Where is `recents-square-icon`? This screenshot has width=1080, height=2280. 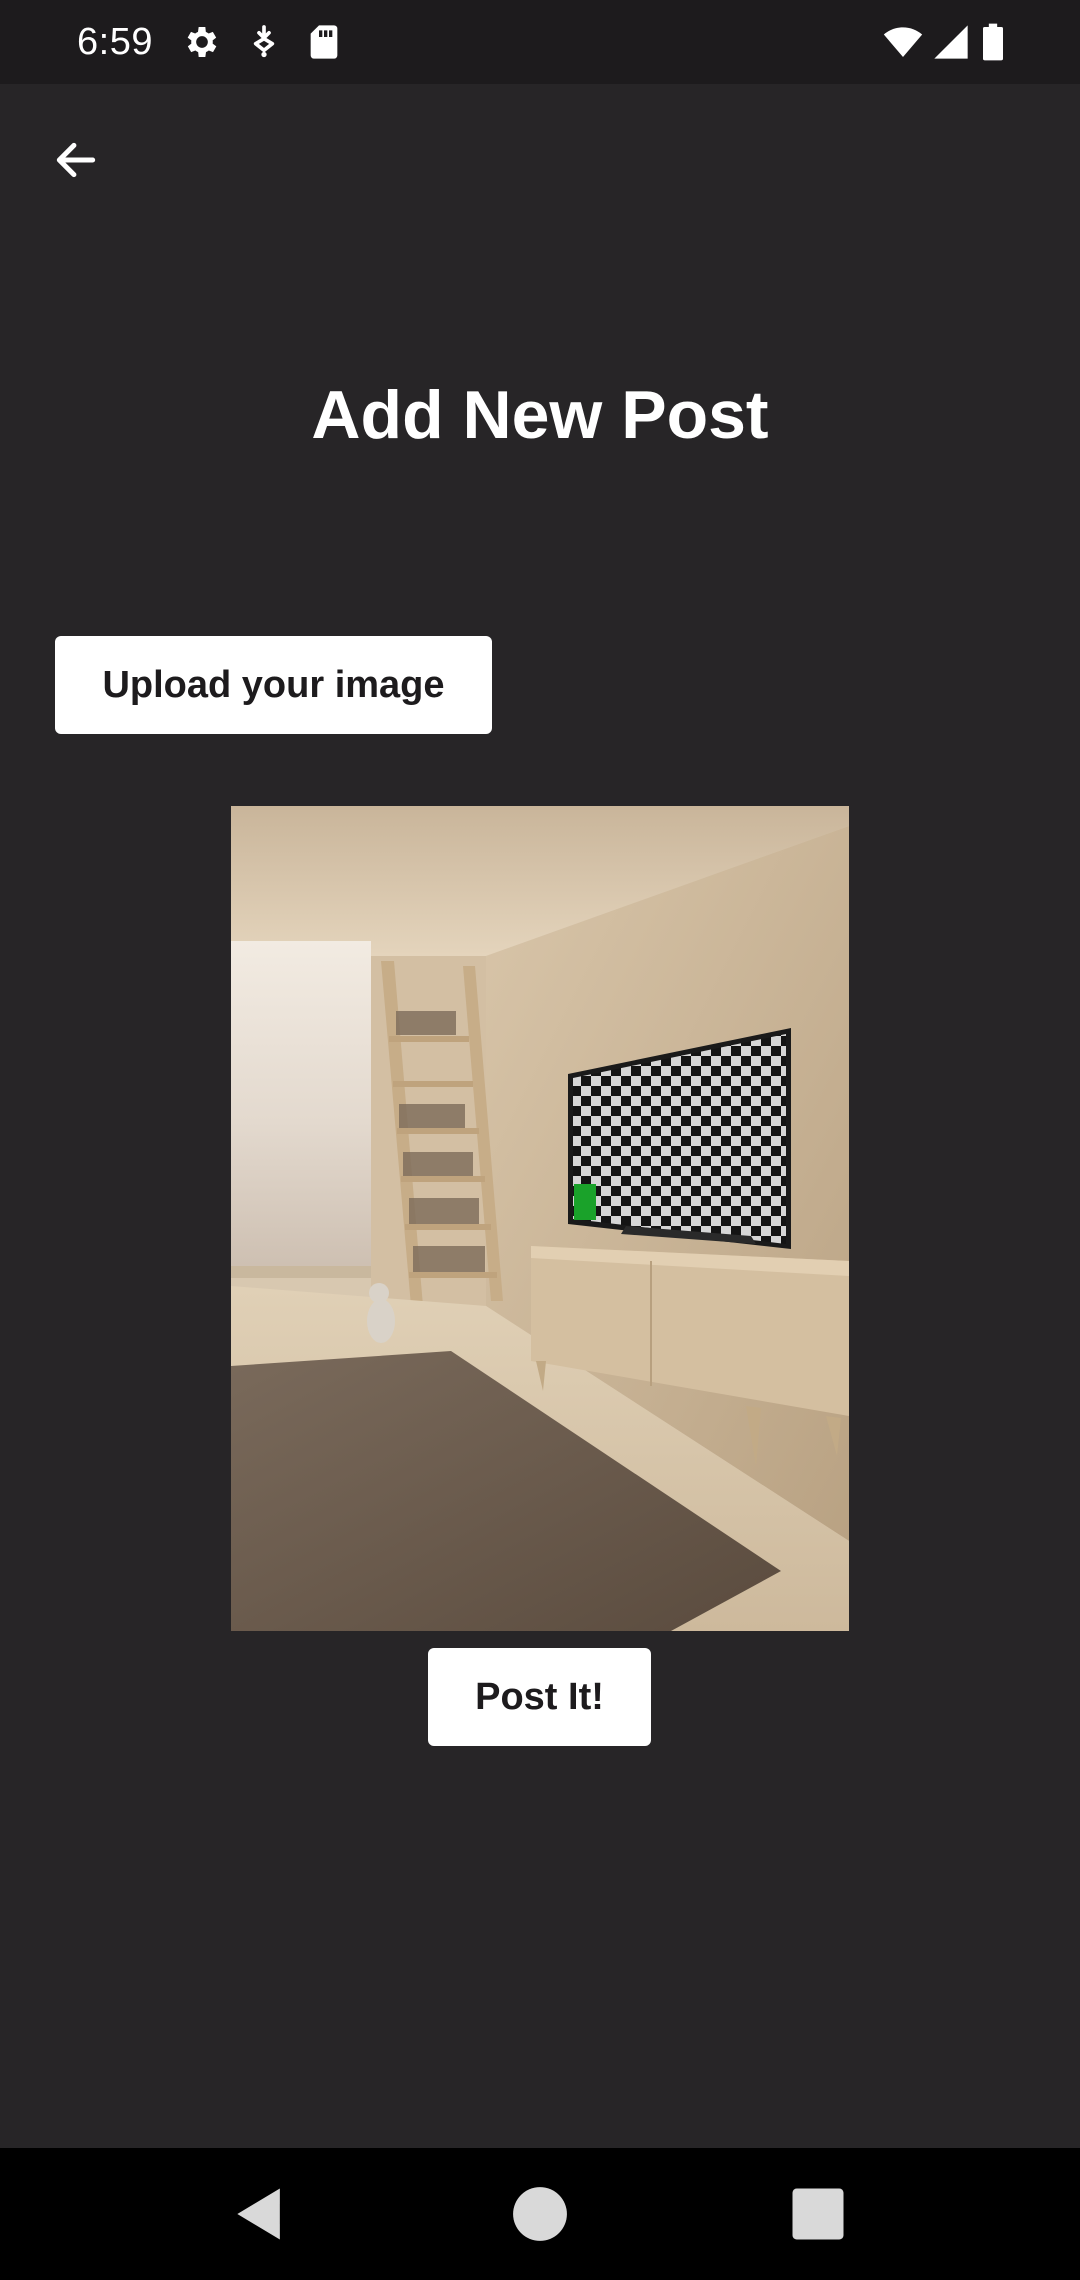
recents-square-icon is located at coordinates (818, 2214).